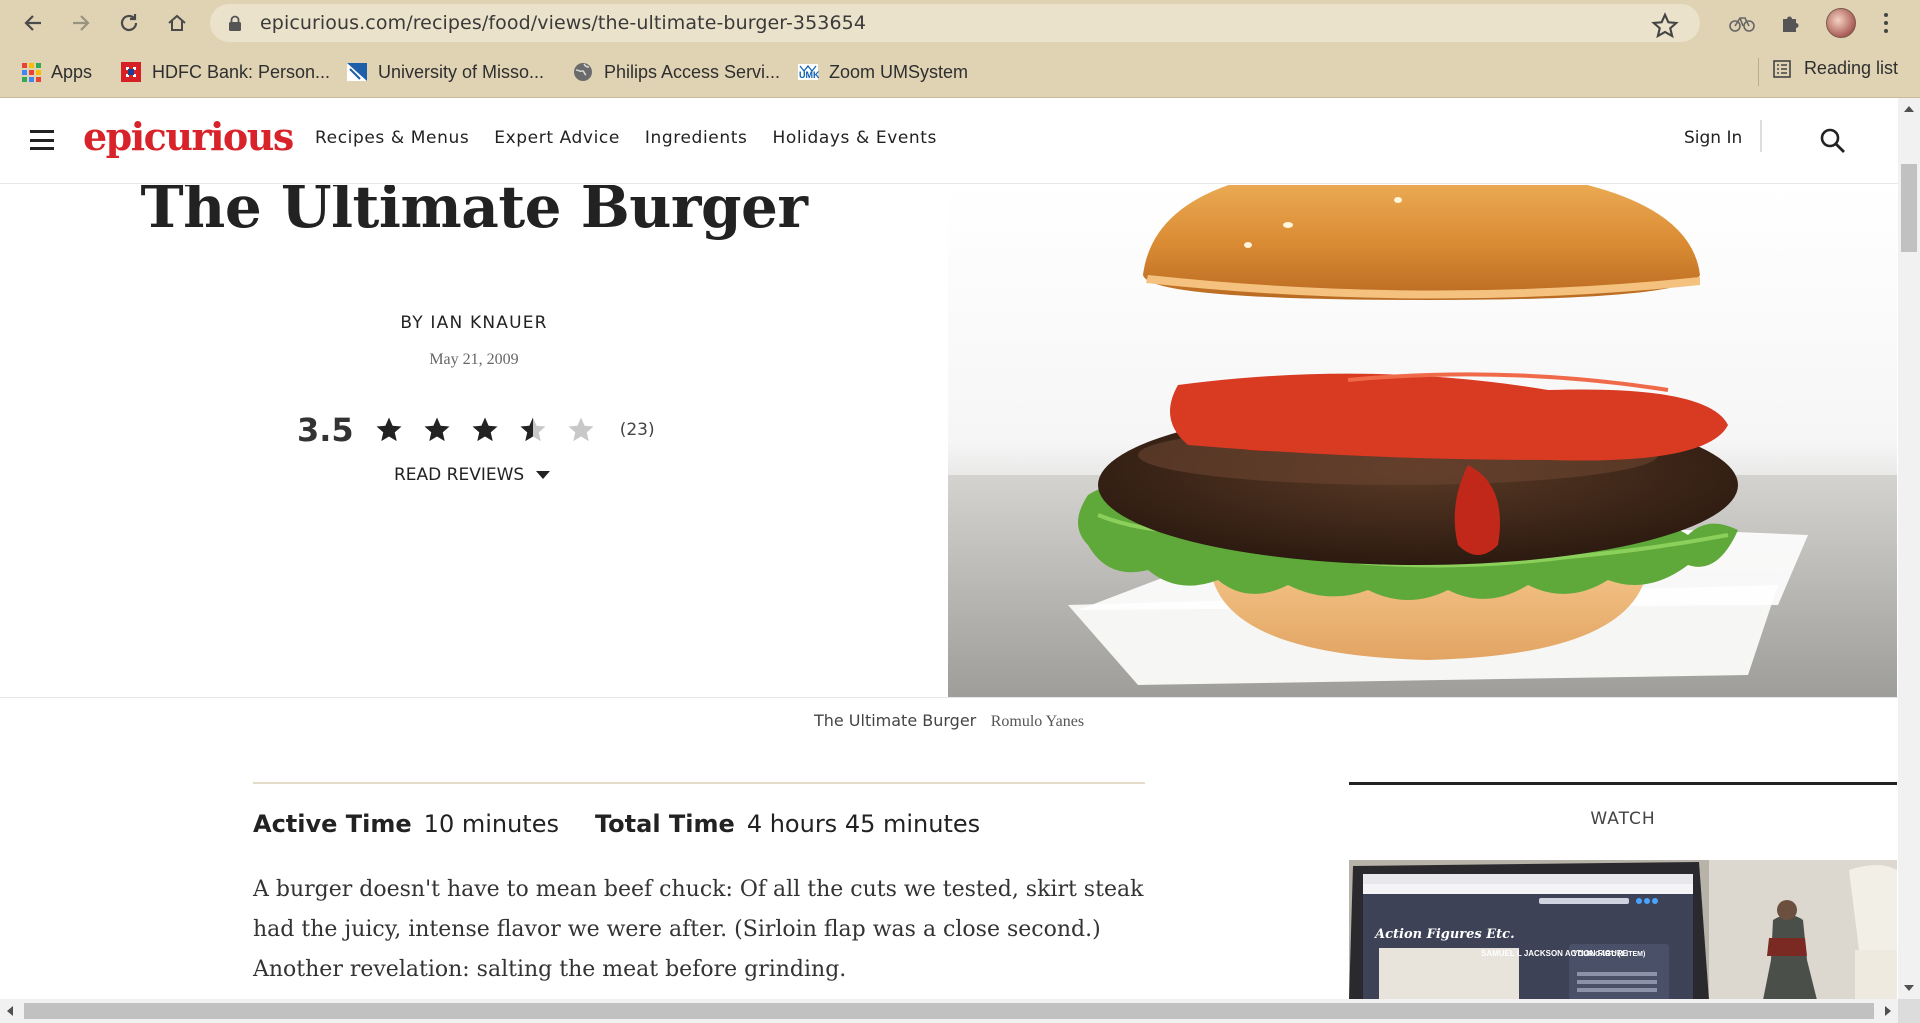 This screenshot has height=1023, width=1920. I want to click on video-brand-text: Action Figures Etc., so click(1444, 934).